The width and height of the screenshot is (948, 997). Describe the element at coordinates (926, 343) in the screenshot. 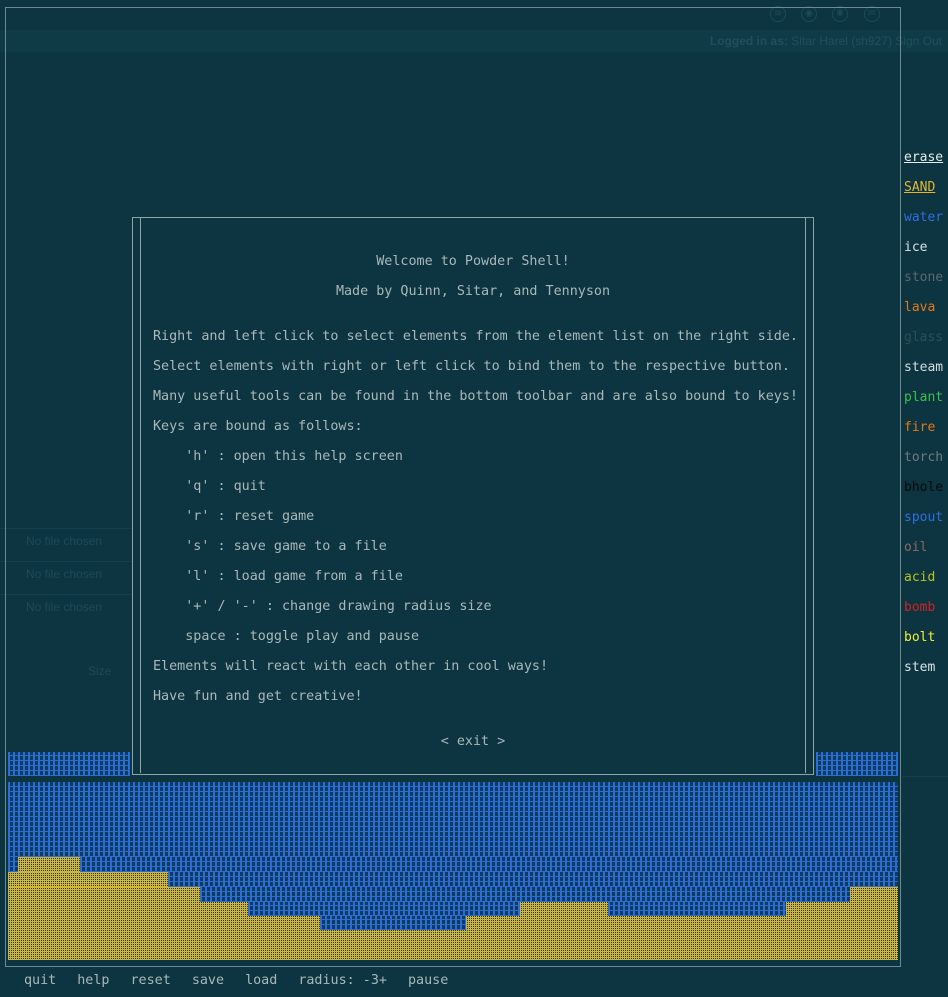

I see `element-glass: glass` at that location.